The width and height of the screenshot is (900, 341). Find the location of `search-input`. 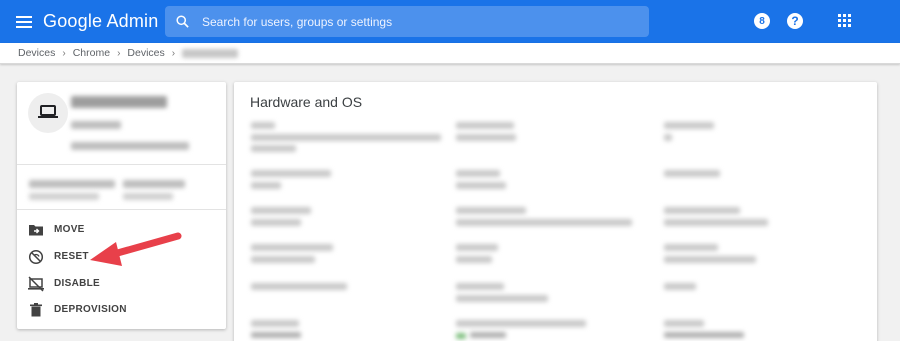

search-input is located at coordinates (417, 21).